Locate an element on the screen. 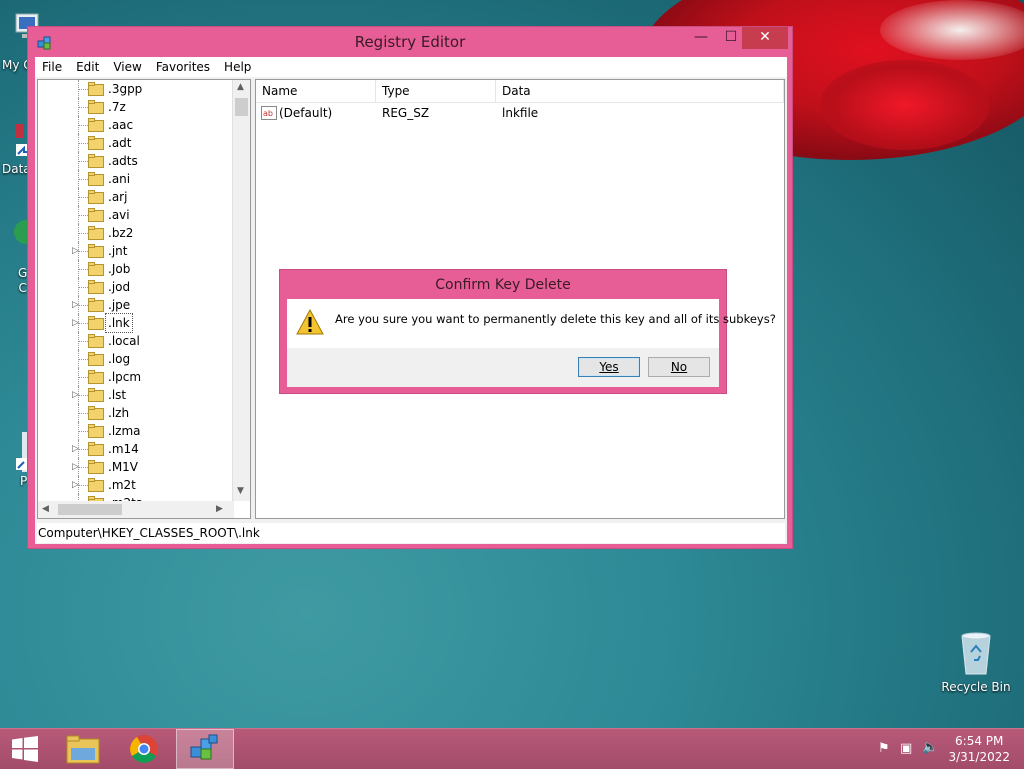 The image size is (1024, 769). tree-item: ▷ .m14 is located at coordinates (136, 449).